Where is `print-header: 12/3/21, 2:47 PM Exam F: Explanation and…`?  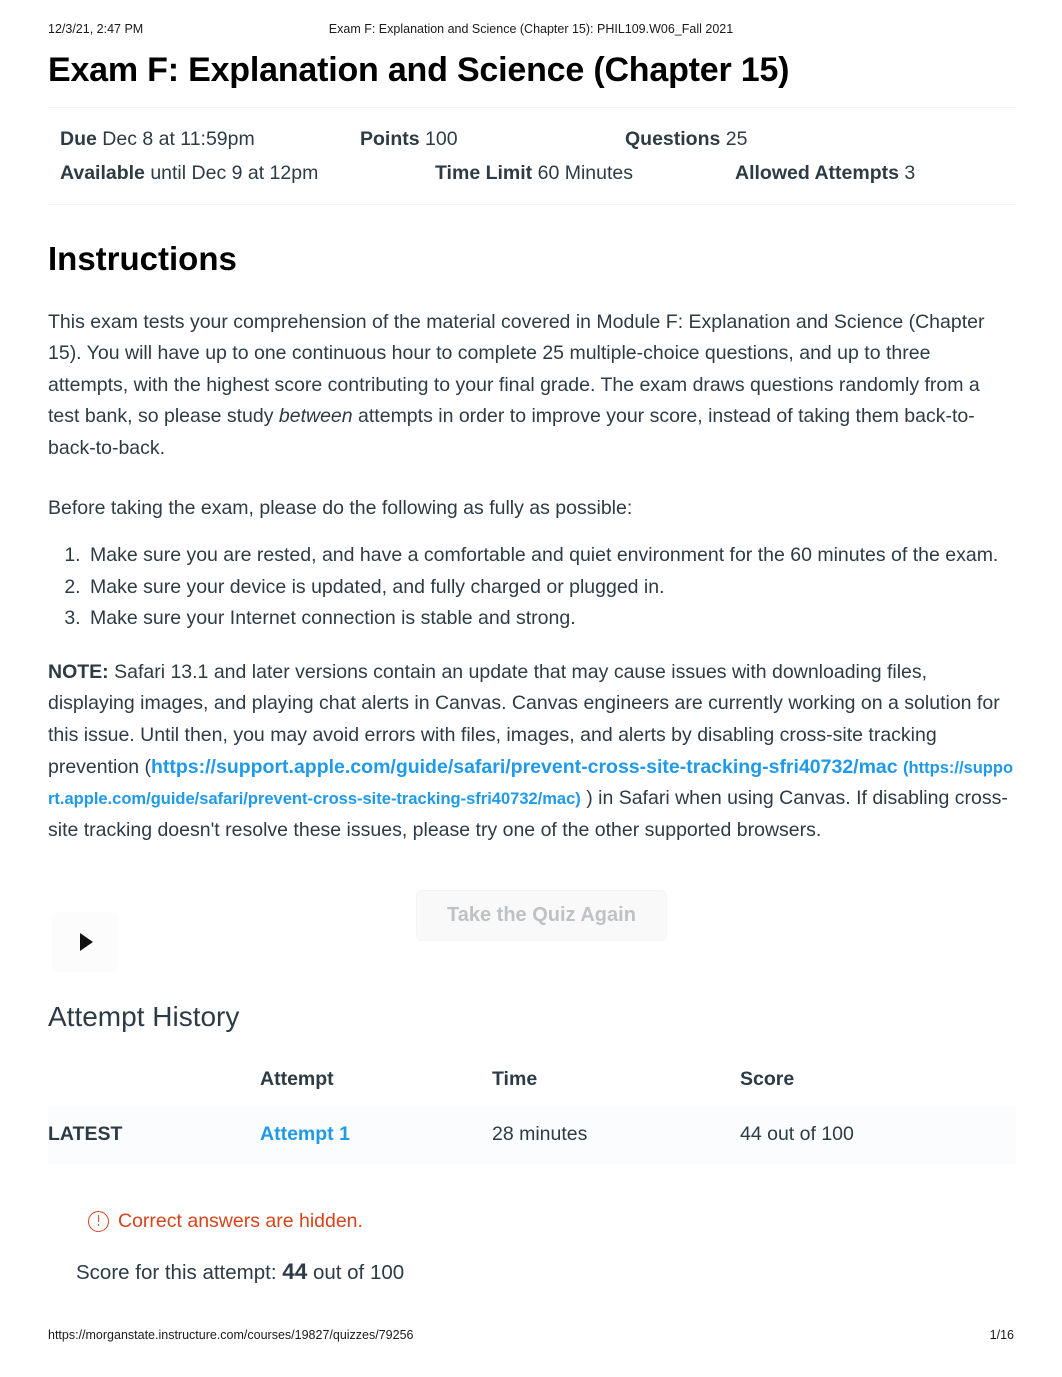
print-header: 12/3/21, 2:47 PM Exam F: Explanation and… is located at coordinates (531, 30).